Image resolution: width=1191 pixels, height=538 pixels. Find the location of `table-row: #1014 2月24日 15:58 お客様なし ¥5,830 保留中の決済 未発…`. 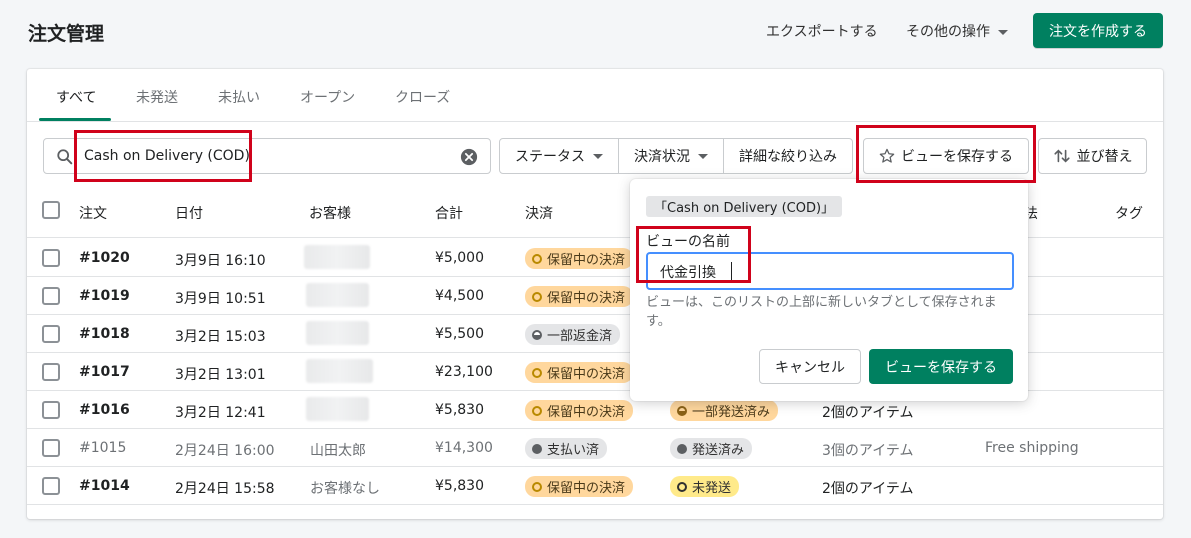

table-row: #1014 2月24日 15:58 お客様なし ¥5,830 保留中の決済 未発… is located at coordinates (595, 486).